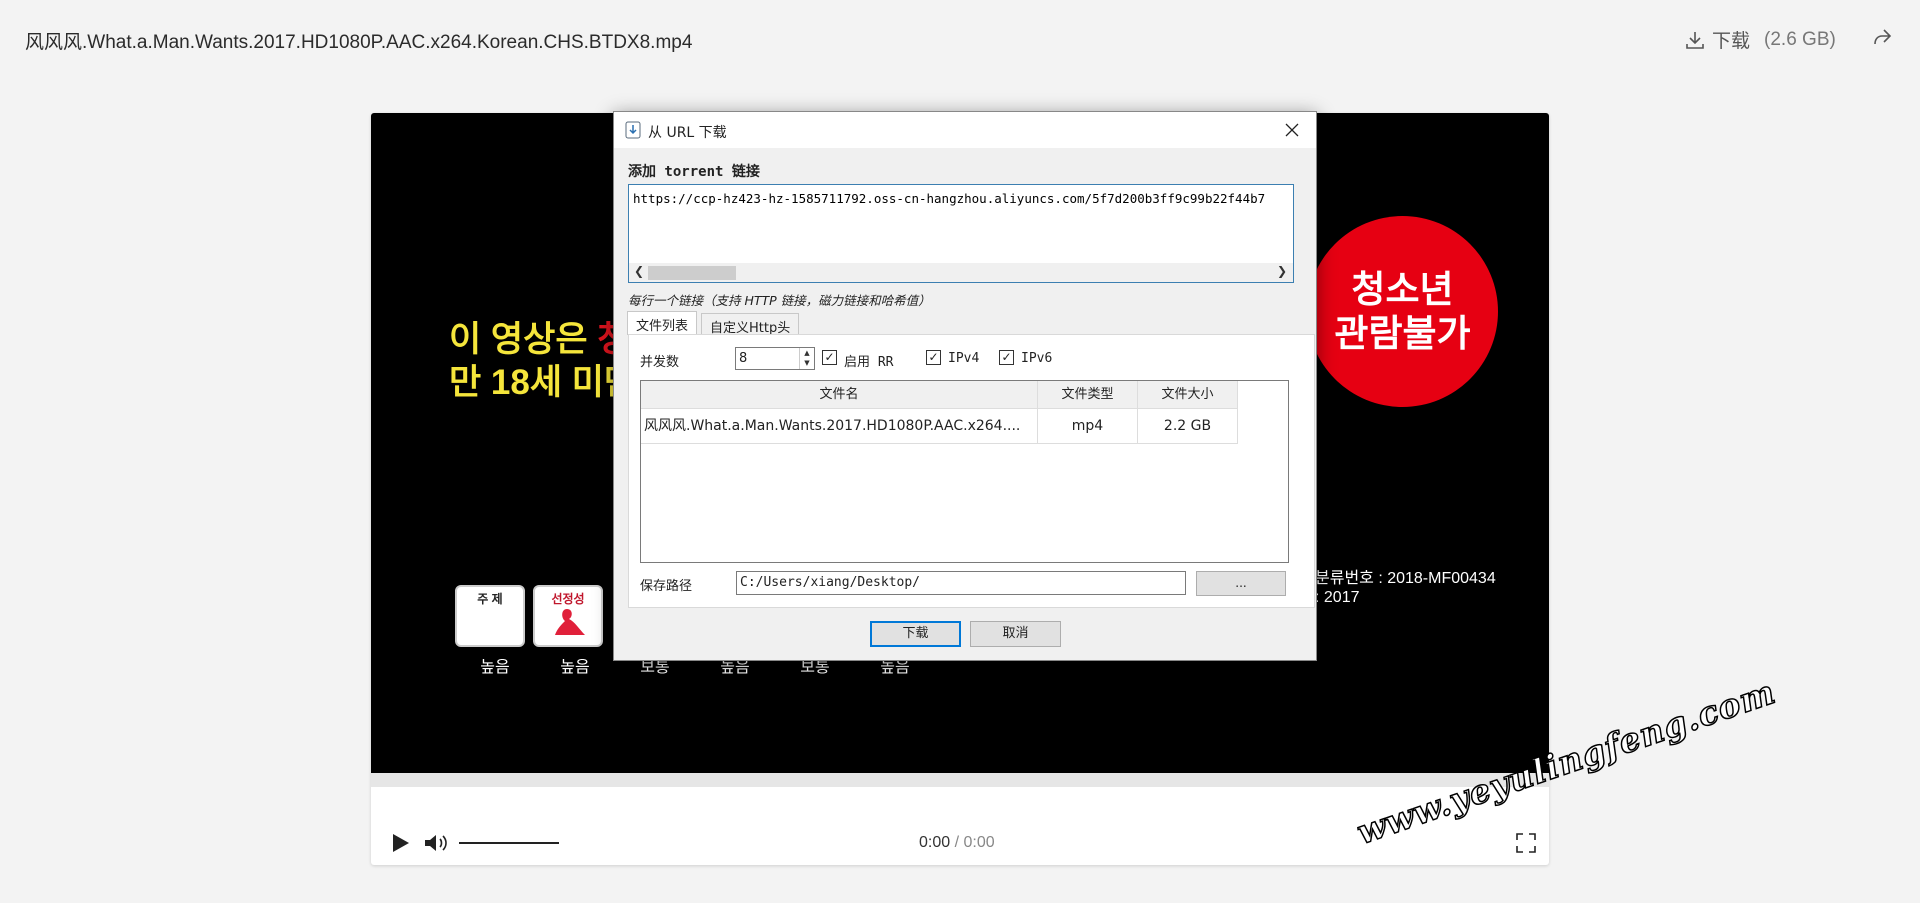 This screenshot has width=1920, height=903. What do you see at coordinates (935, 842) in the screenshot?
I see `time-current: 0:00` at bounding box center [935, 842].